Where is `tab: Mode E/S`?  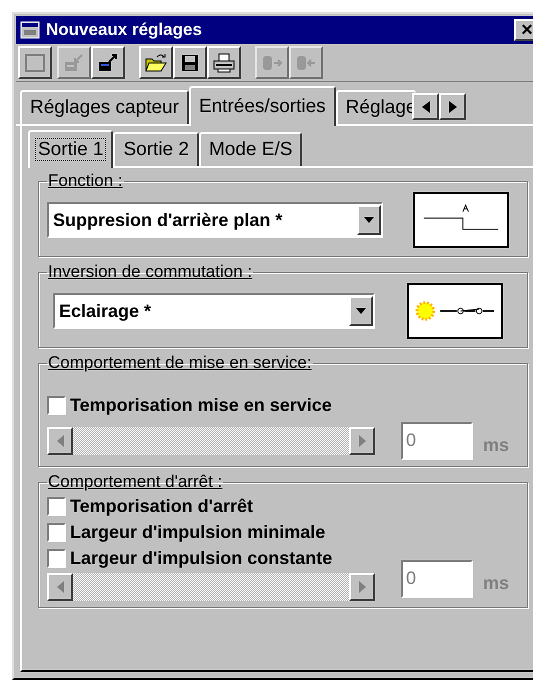
tab: Mode E/S is located at coordinates (250, 149).